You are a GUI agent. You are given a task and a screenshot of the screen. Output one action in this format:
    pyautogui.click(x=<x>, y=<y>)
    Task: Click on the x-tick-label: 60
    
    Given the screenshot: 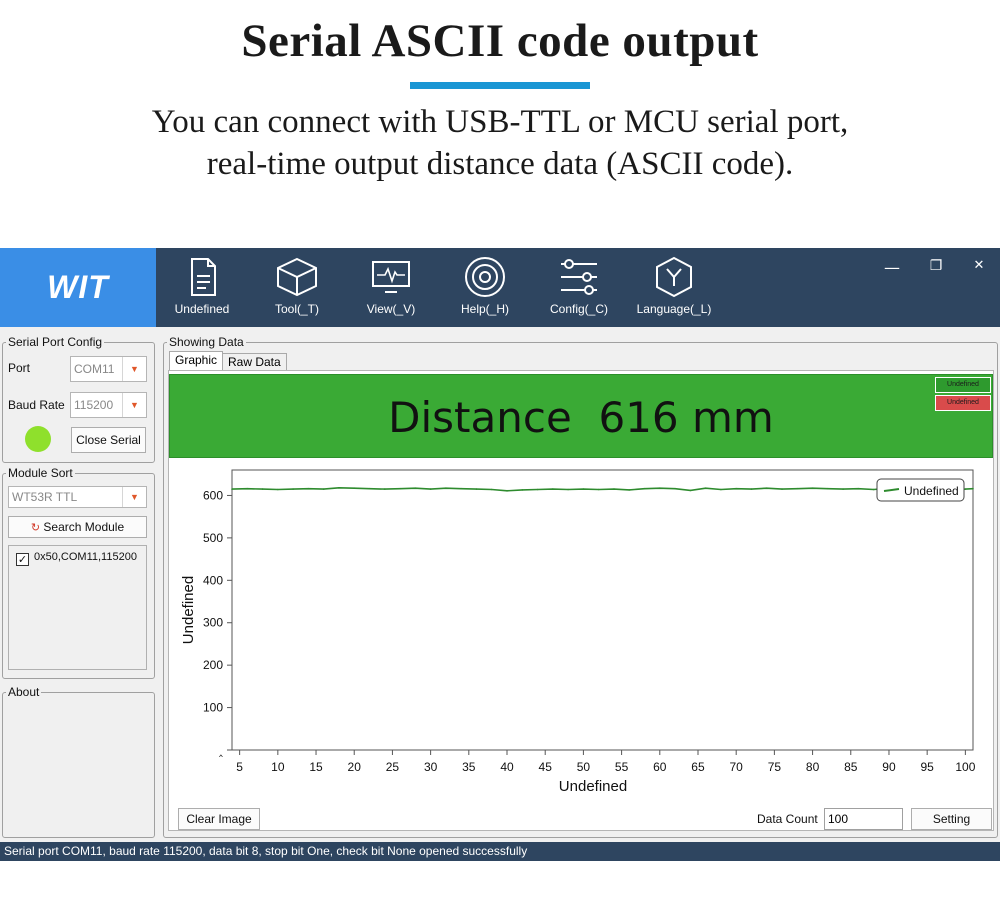 What is the action you would take?
    pyautogui.click(x=660, y=767)
    